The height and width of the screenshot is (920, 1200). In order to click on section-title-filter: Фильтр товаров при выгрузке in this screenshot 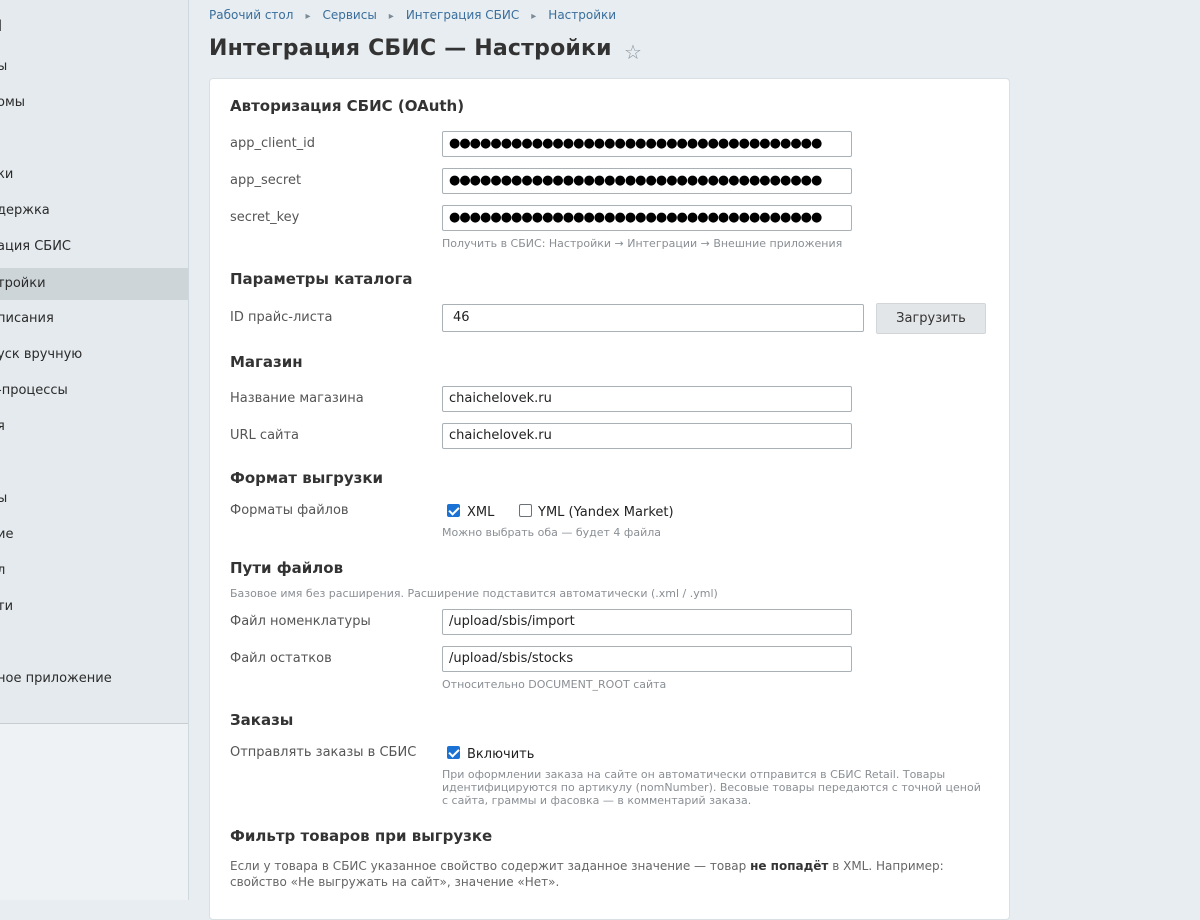, I will do `click(361, 836)`.